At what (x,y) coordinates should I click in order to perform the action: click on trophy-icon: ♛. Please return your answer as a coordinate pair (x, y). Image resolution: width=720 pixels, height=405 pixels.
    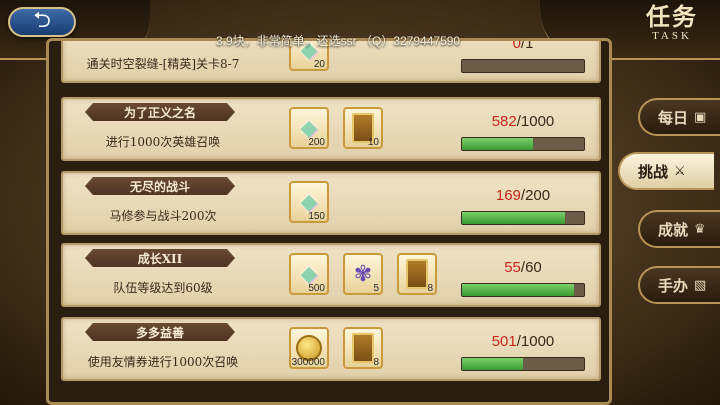
    Looking at the image, I should click on (700, 229).